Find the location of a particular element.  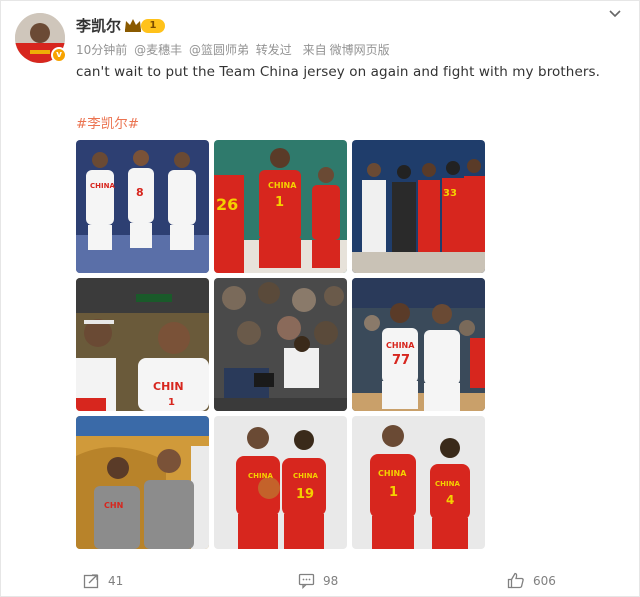

level-badge: 1 is located at coordinates (153, 26).